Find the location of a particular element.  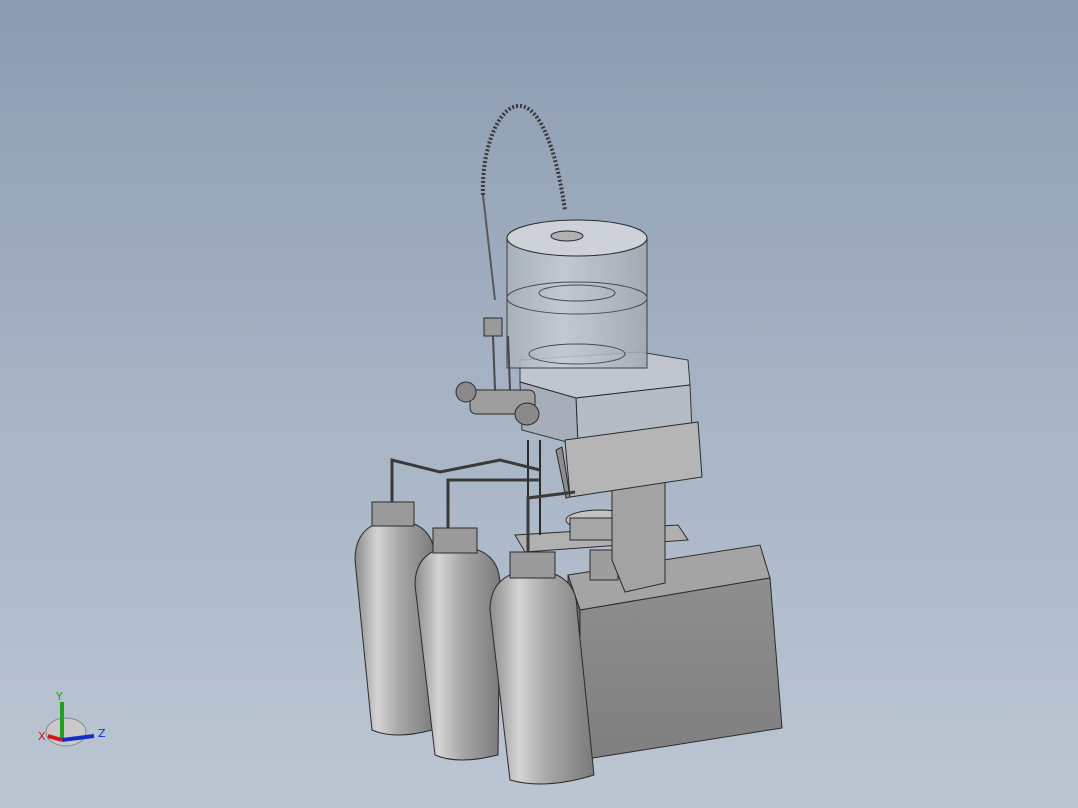

triad-y-label: Y is located at coordinates (59, 696).